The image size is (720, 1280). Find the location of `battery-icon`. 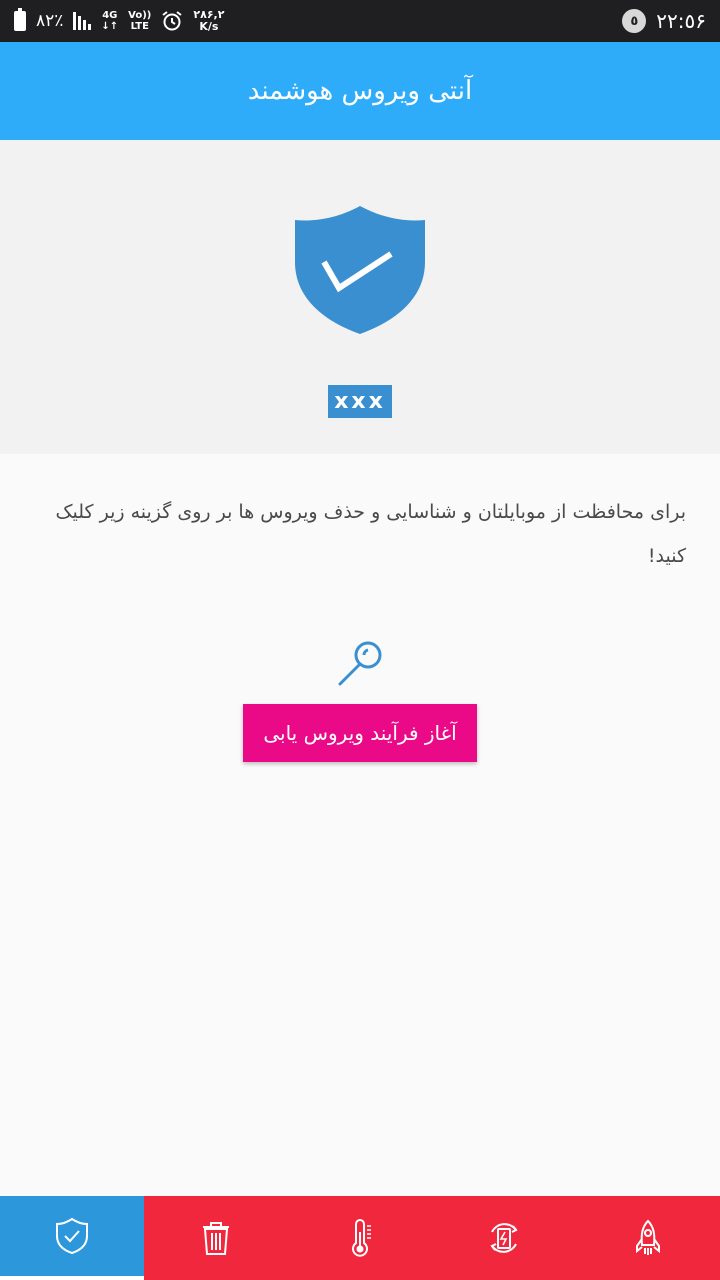

battery-icon is located at coordinates (20, 19).